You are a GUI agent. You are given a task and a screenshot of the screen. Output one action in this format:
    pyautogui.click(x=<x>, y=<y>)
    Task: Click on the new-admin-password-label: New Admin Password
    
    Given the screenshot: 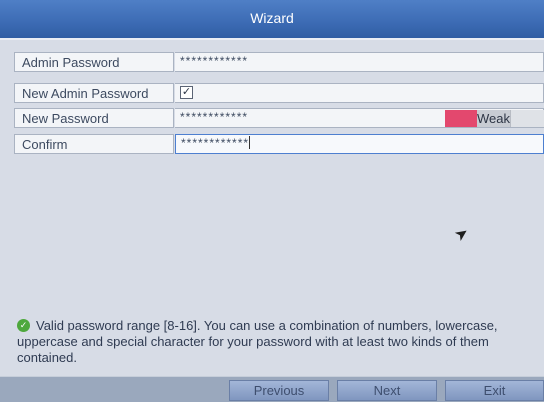 What is the action you would take?
    pyautogui.click(x=94, y=93)
    